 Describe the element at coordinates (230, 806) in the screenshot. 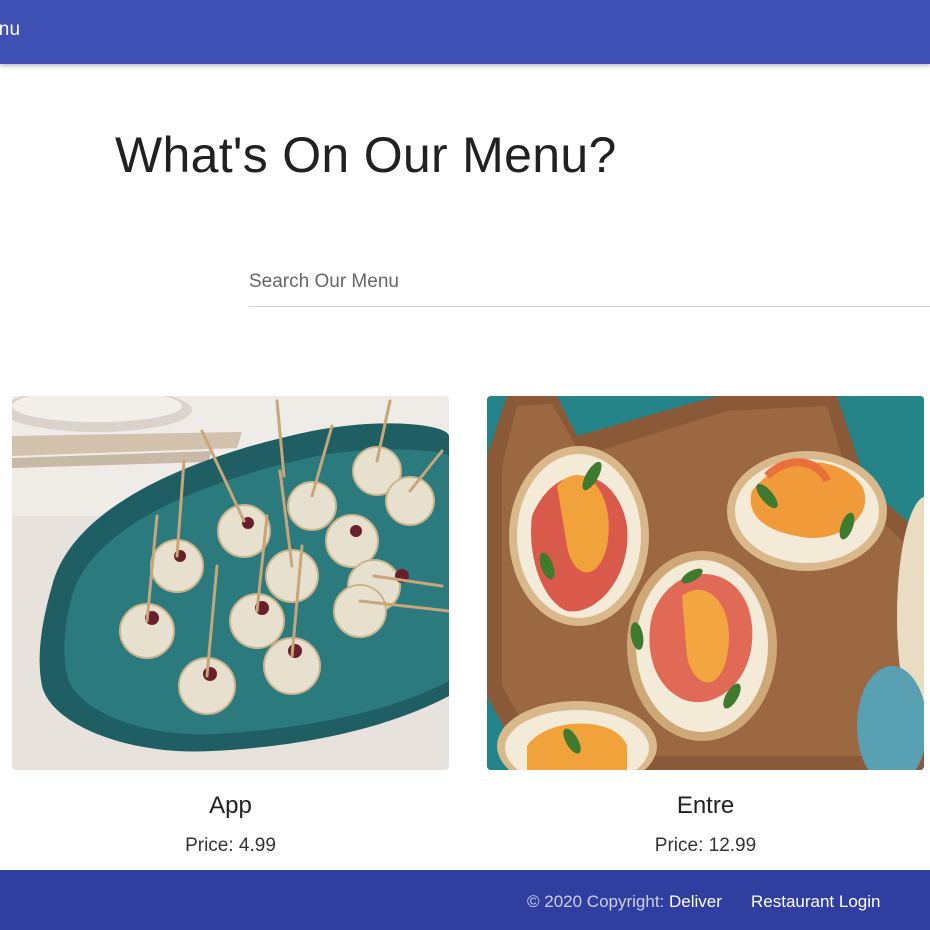

I see `menu-item-name: App` at that location.